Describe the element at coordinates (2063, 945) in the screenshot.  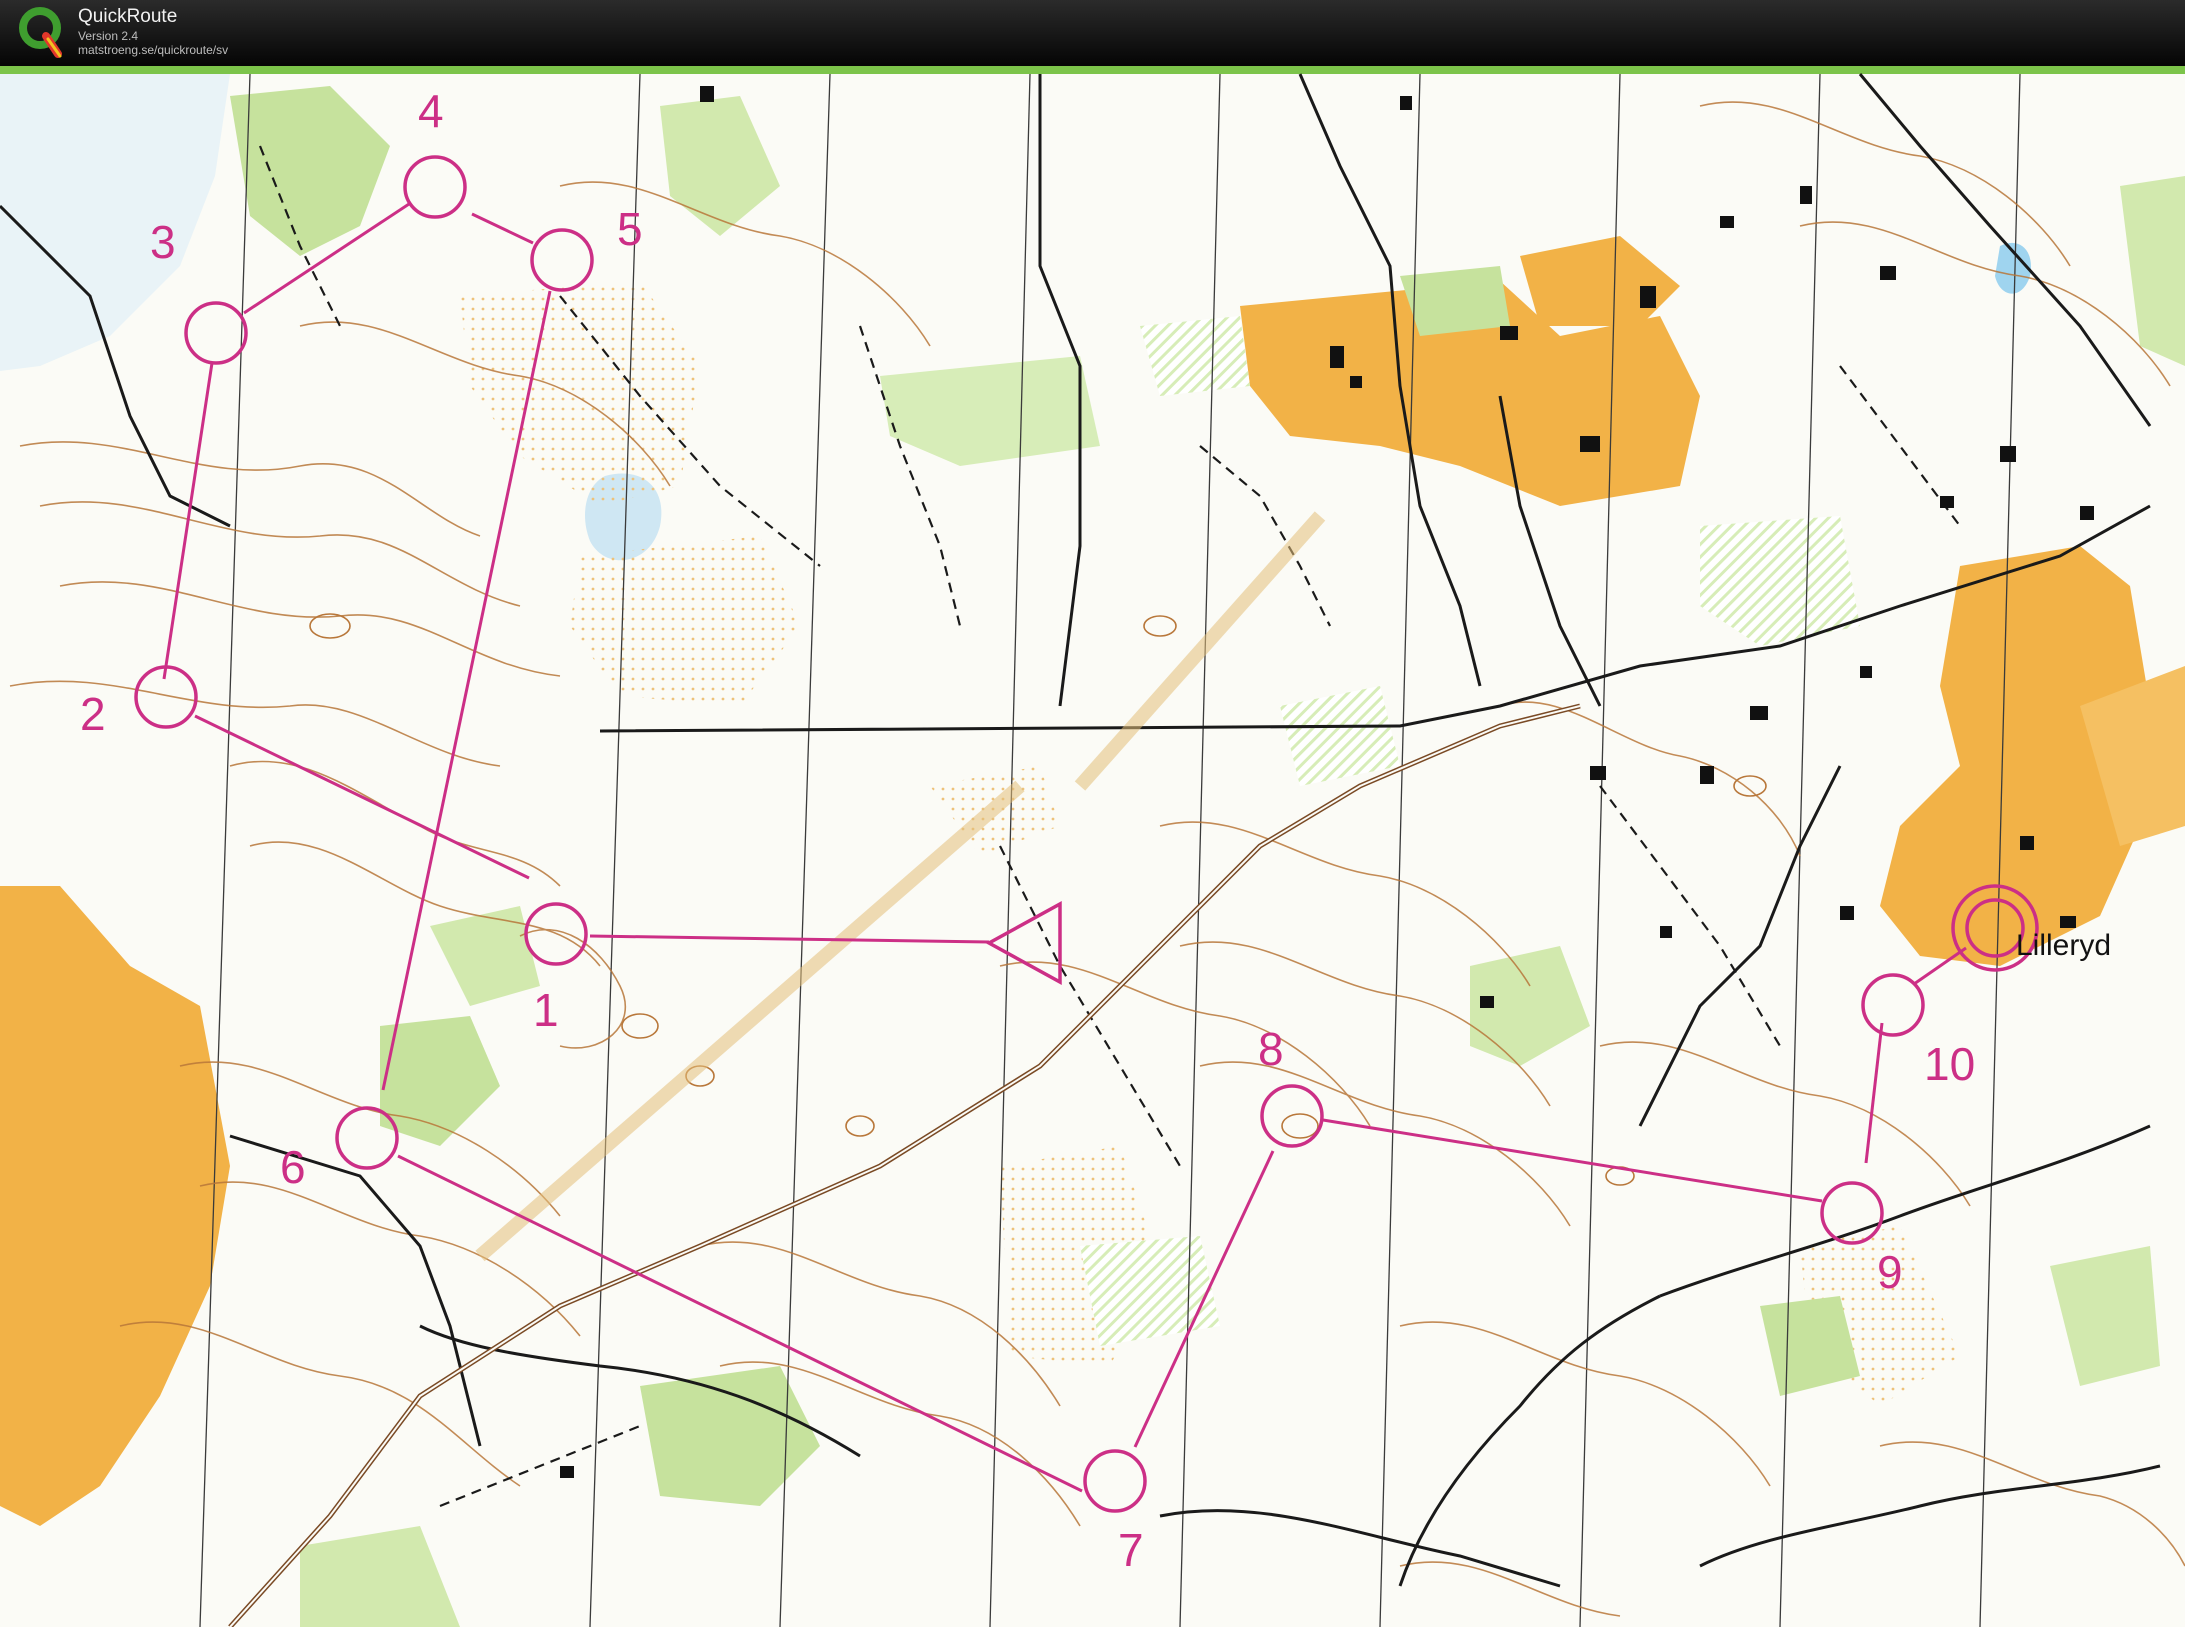
I see `place-name-lilleryd: Lilleryd` at that location.